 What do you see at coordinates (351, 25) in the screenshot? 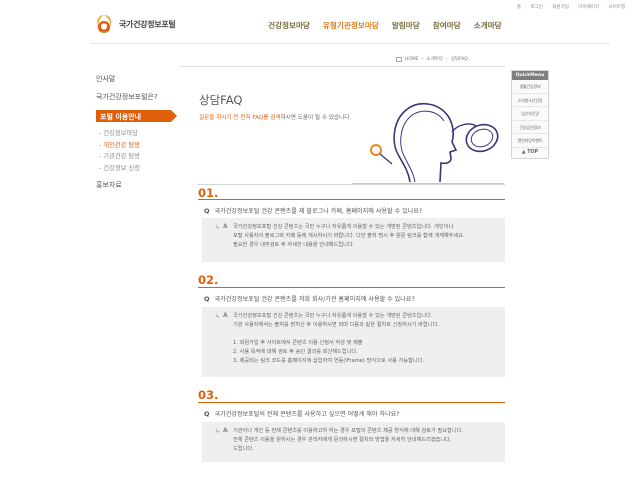
I see `gnb-agency-info: 유형기관정보마당` at bounding box center [351, 25].